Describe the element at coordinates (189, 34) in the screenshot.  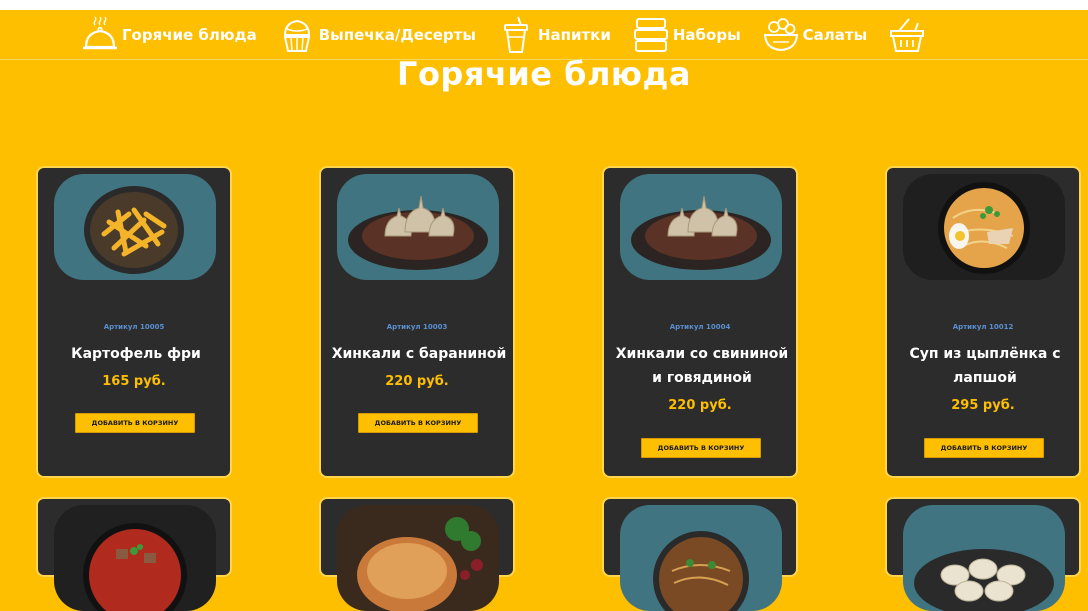
I see `nav-label: Горячие блюда` at that location.